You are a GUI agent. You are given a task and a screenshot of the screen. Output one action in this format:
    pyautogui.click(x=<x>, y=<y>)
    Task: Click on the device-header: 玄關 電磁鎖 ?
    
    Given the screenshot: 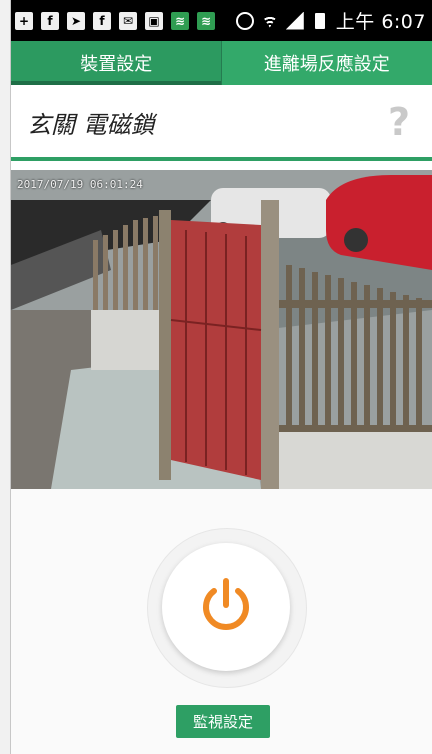 What is the action you would take?
    pyautogui.click(x=221, y=122)
    